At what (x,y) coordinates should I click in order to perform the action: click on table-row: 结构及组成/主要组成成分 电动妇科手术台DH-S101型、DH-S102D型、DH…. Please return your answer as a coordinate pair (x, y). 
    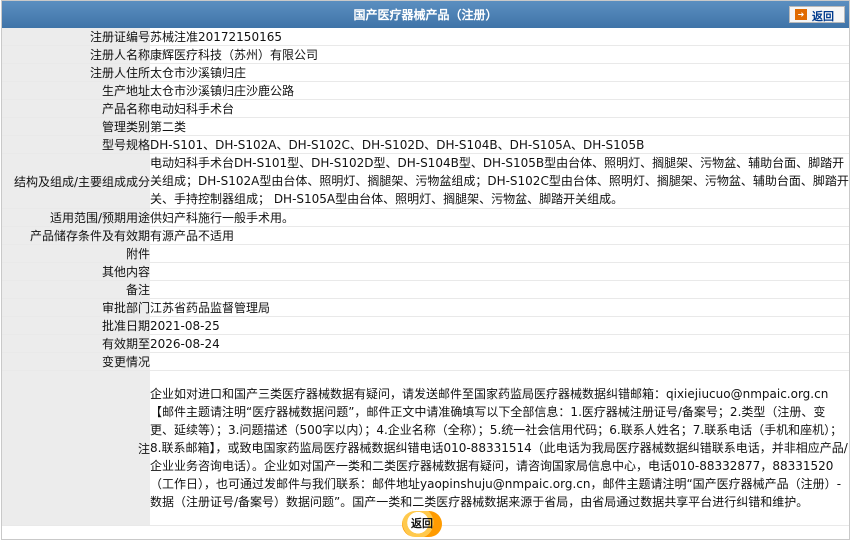
    Looking at the image, I should click on (425, 181).